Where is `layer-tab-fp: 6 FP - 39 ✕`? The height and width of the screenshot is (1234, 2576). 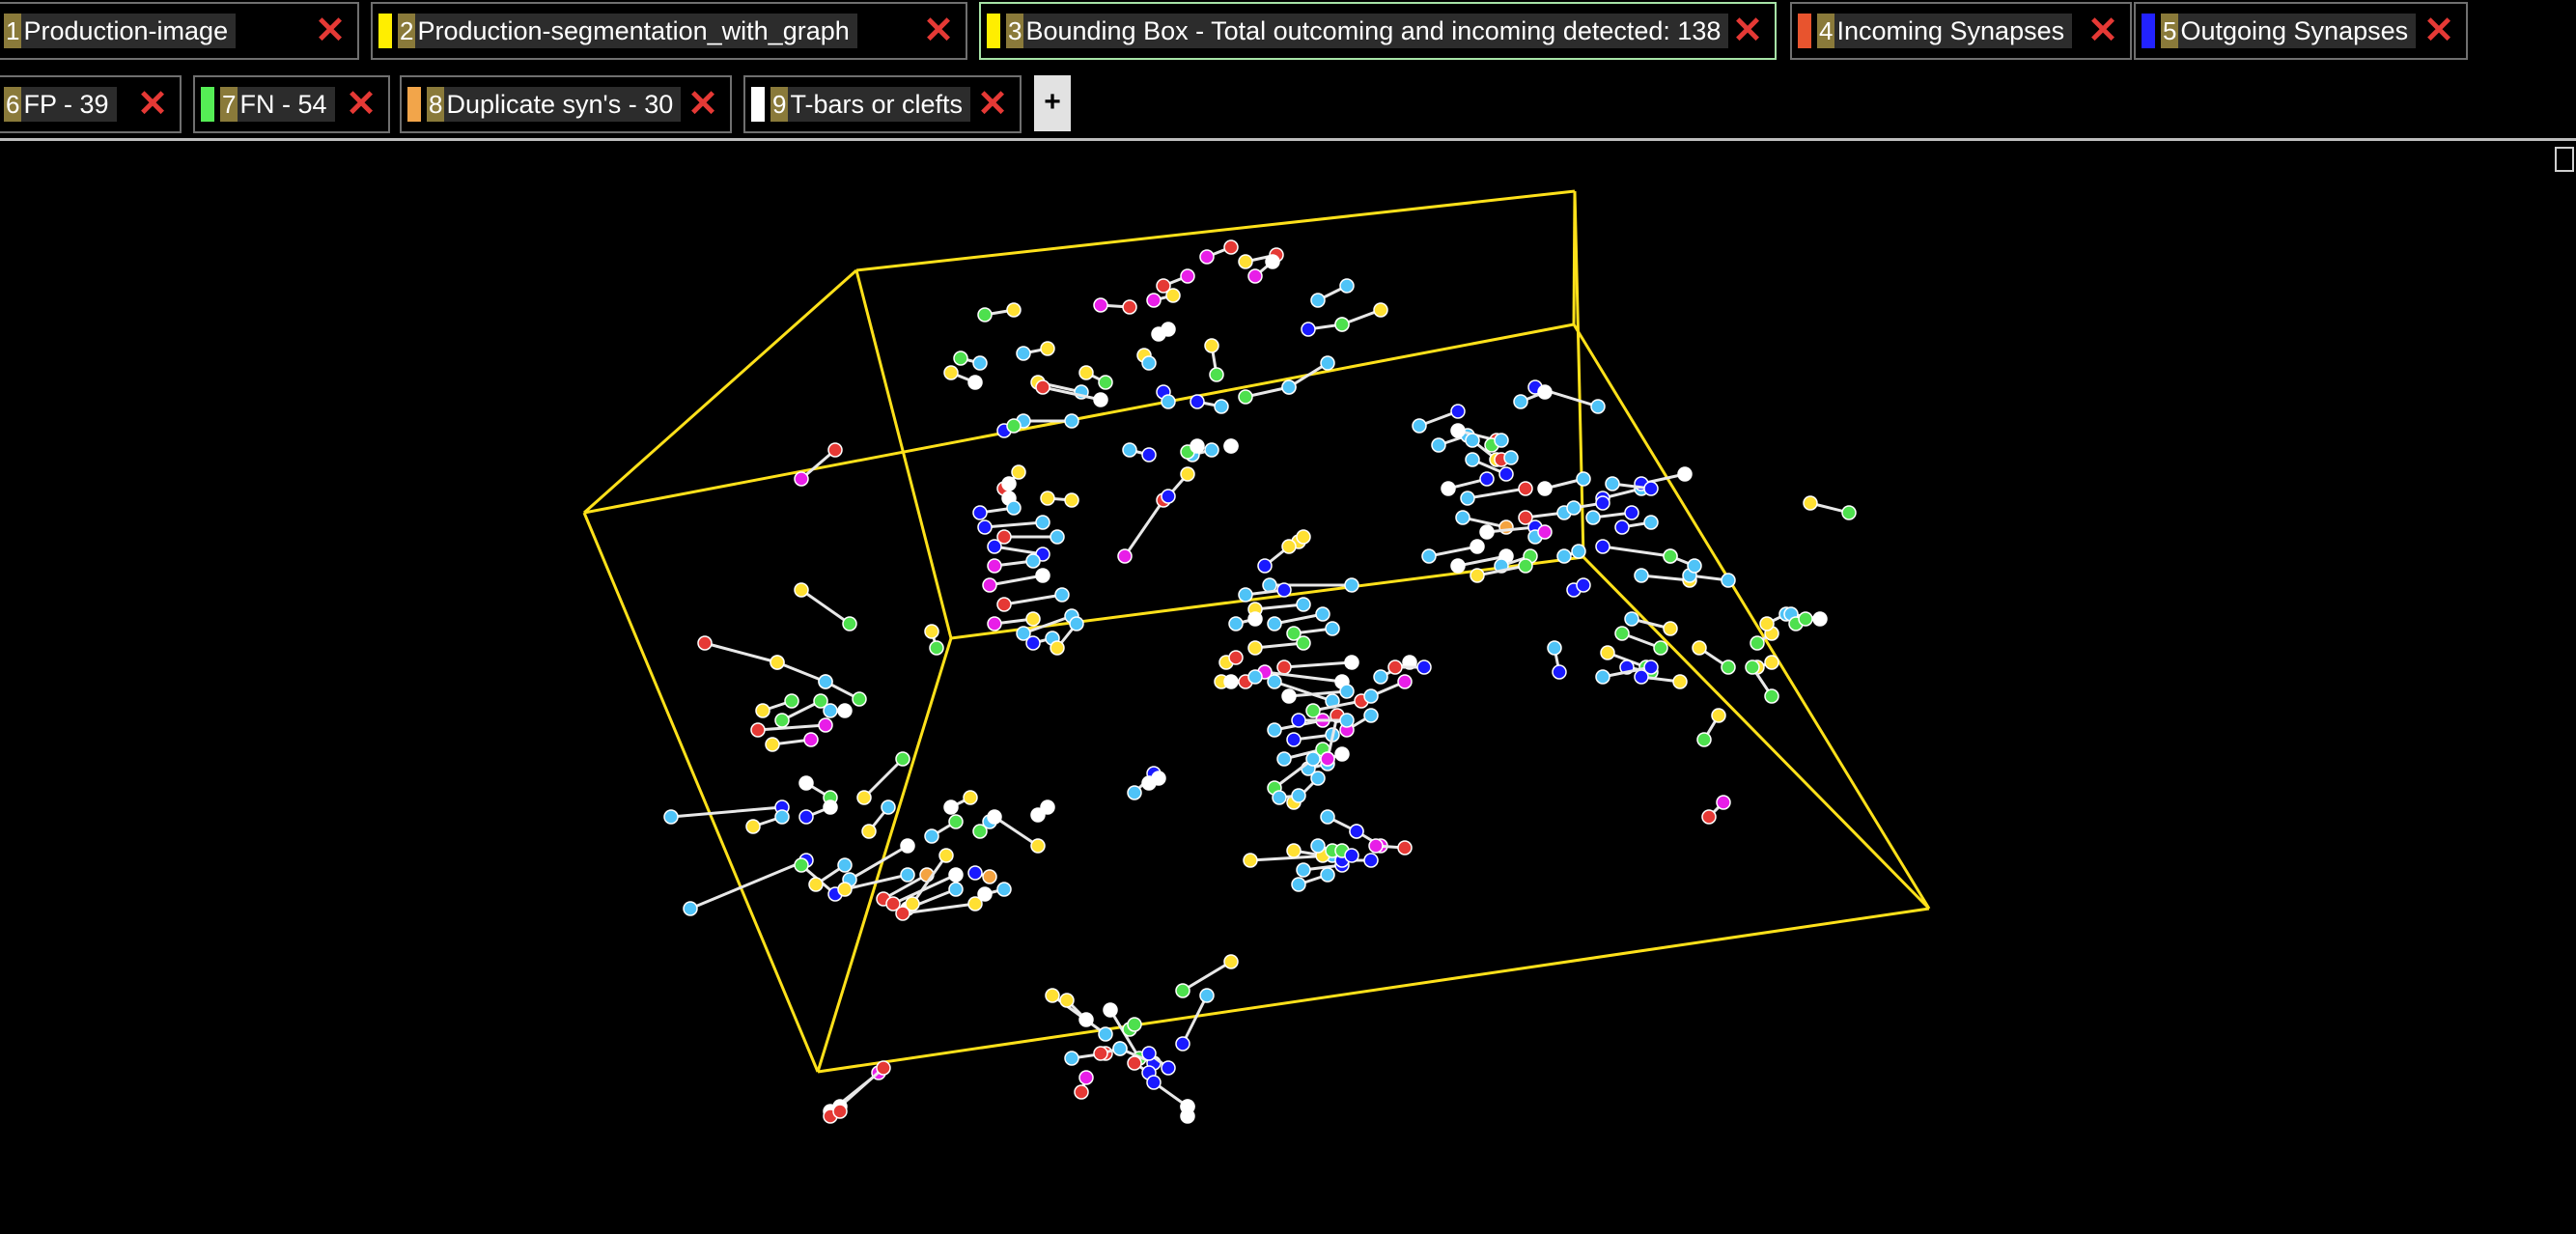 layer-tab-fp: 6 FP - 39 ✕ is located at coordinates (91, 104).